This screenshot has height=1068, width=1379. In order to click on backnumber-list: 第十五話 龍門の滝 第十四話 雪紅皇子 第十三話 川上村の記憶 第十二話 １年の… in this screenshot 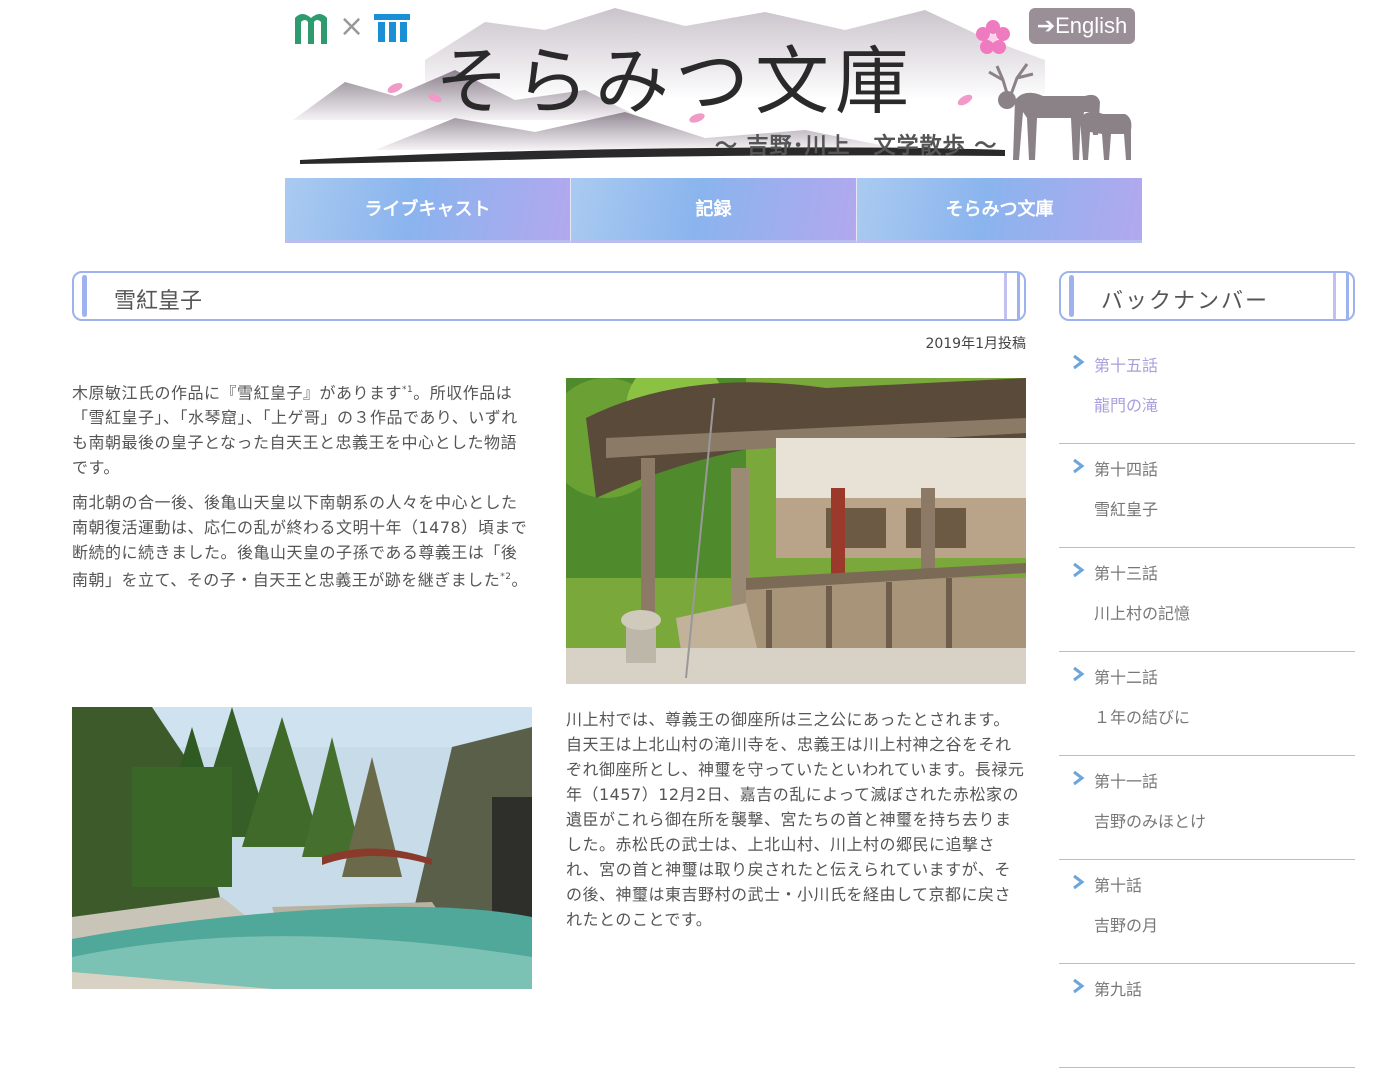, I will do `click(1207, 704)`.